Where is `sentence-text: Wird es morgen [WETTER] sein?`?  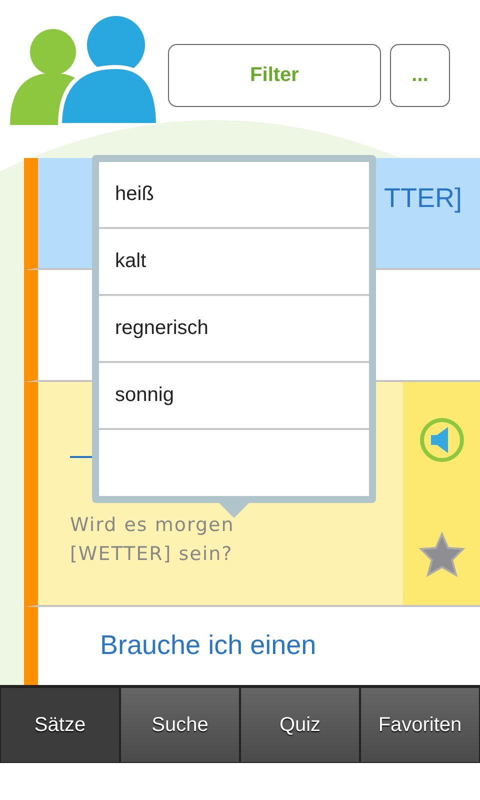 sentence-text: Wird es morgen [WETTER] sein? is located at coordinates (153, 540).